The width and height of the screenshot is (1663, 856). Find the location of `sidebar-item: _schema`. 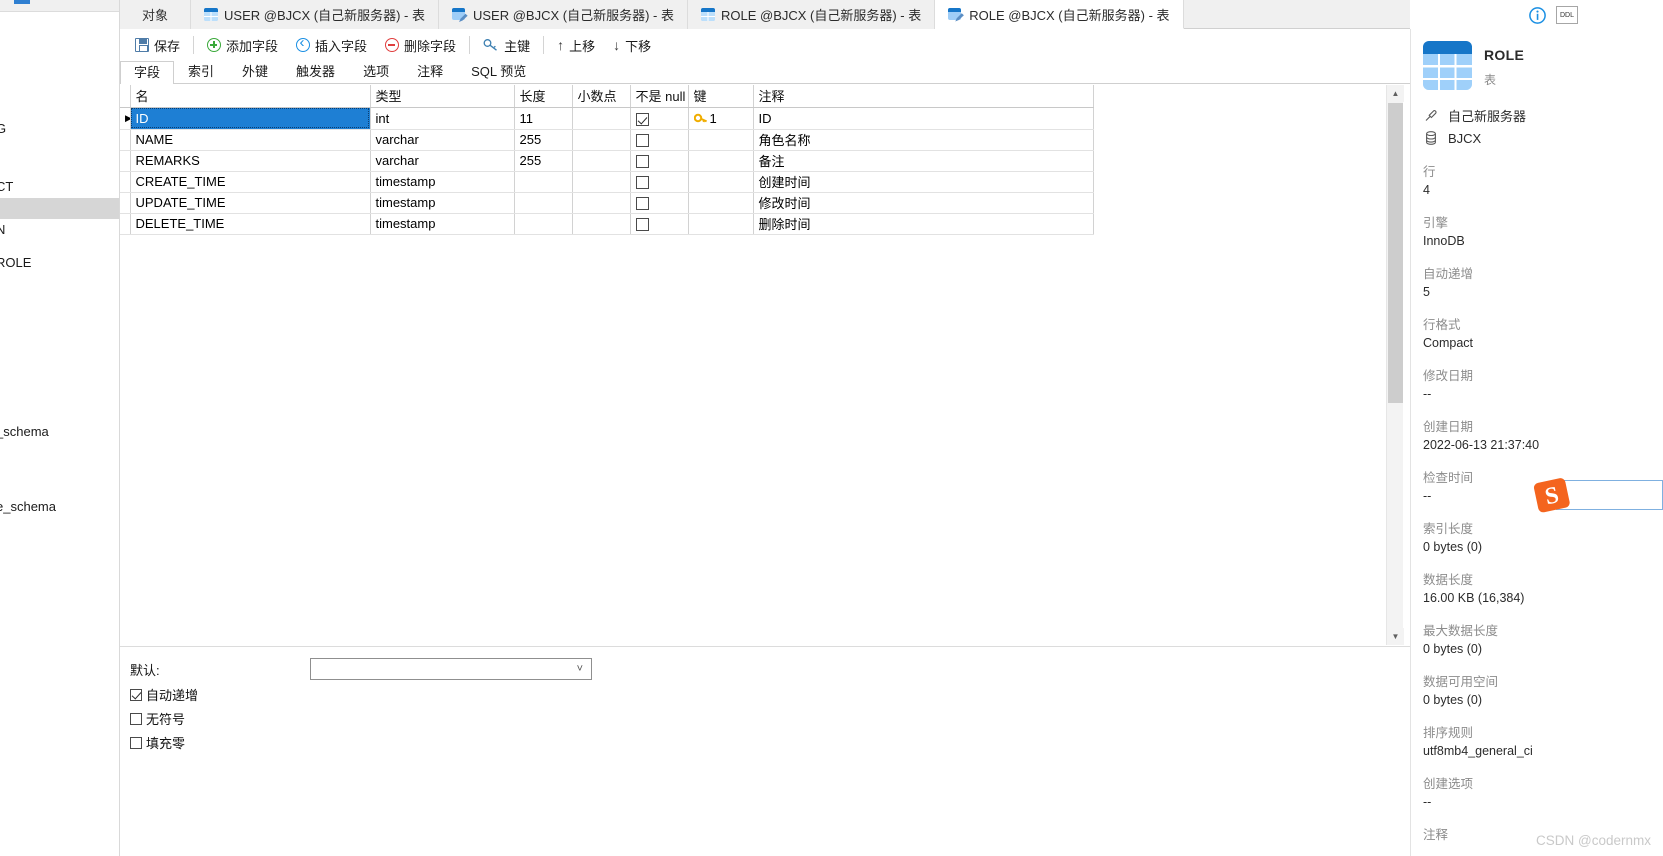

sidebar-item: _schema is located at coordinates (59, 431).